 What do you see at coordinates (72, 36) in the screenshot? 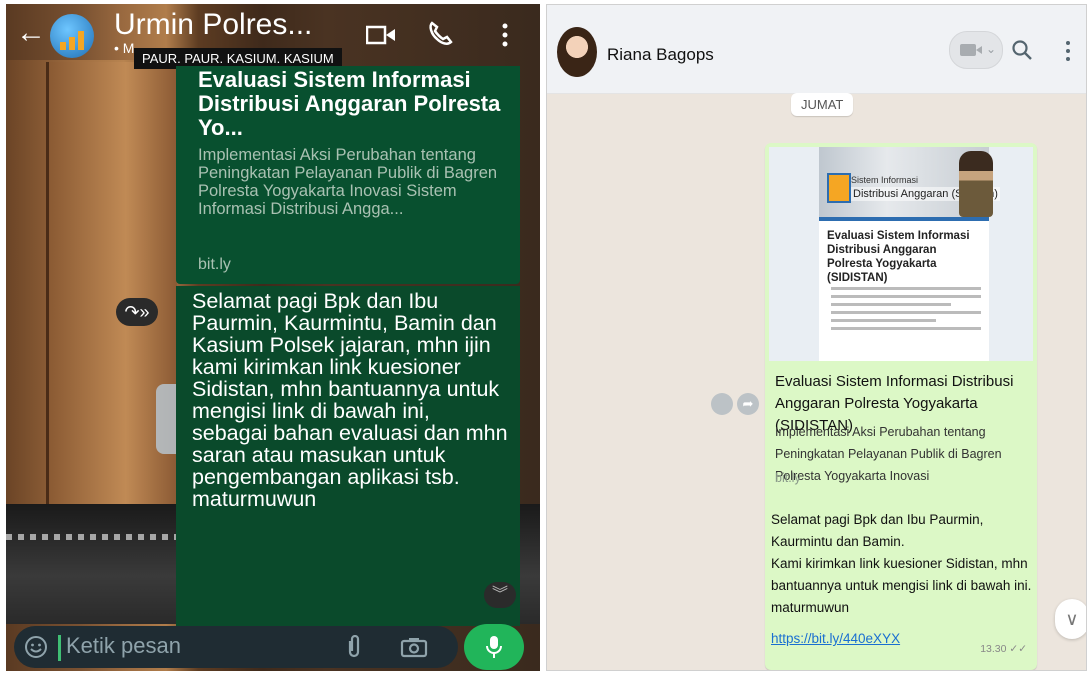
I see `group-avatar` at bounding box center [72, 36].